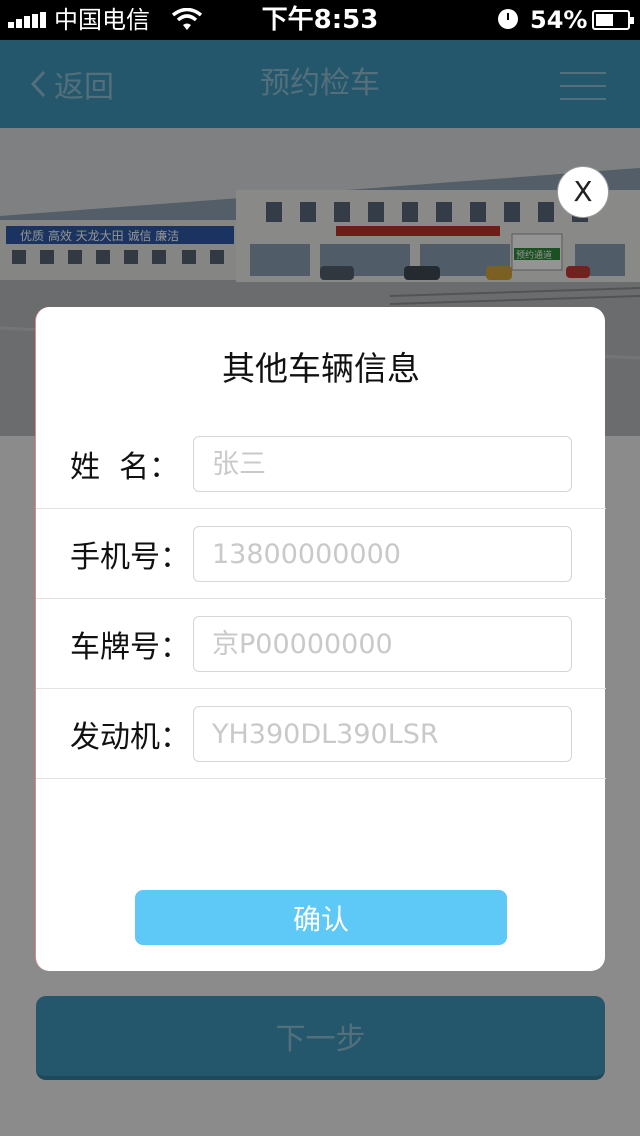  I want to click on name-label: 姓 名：, so click(125, 467).